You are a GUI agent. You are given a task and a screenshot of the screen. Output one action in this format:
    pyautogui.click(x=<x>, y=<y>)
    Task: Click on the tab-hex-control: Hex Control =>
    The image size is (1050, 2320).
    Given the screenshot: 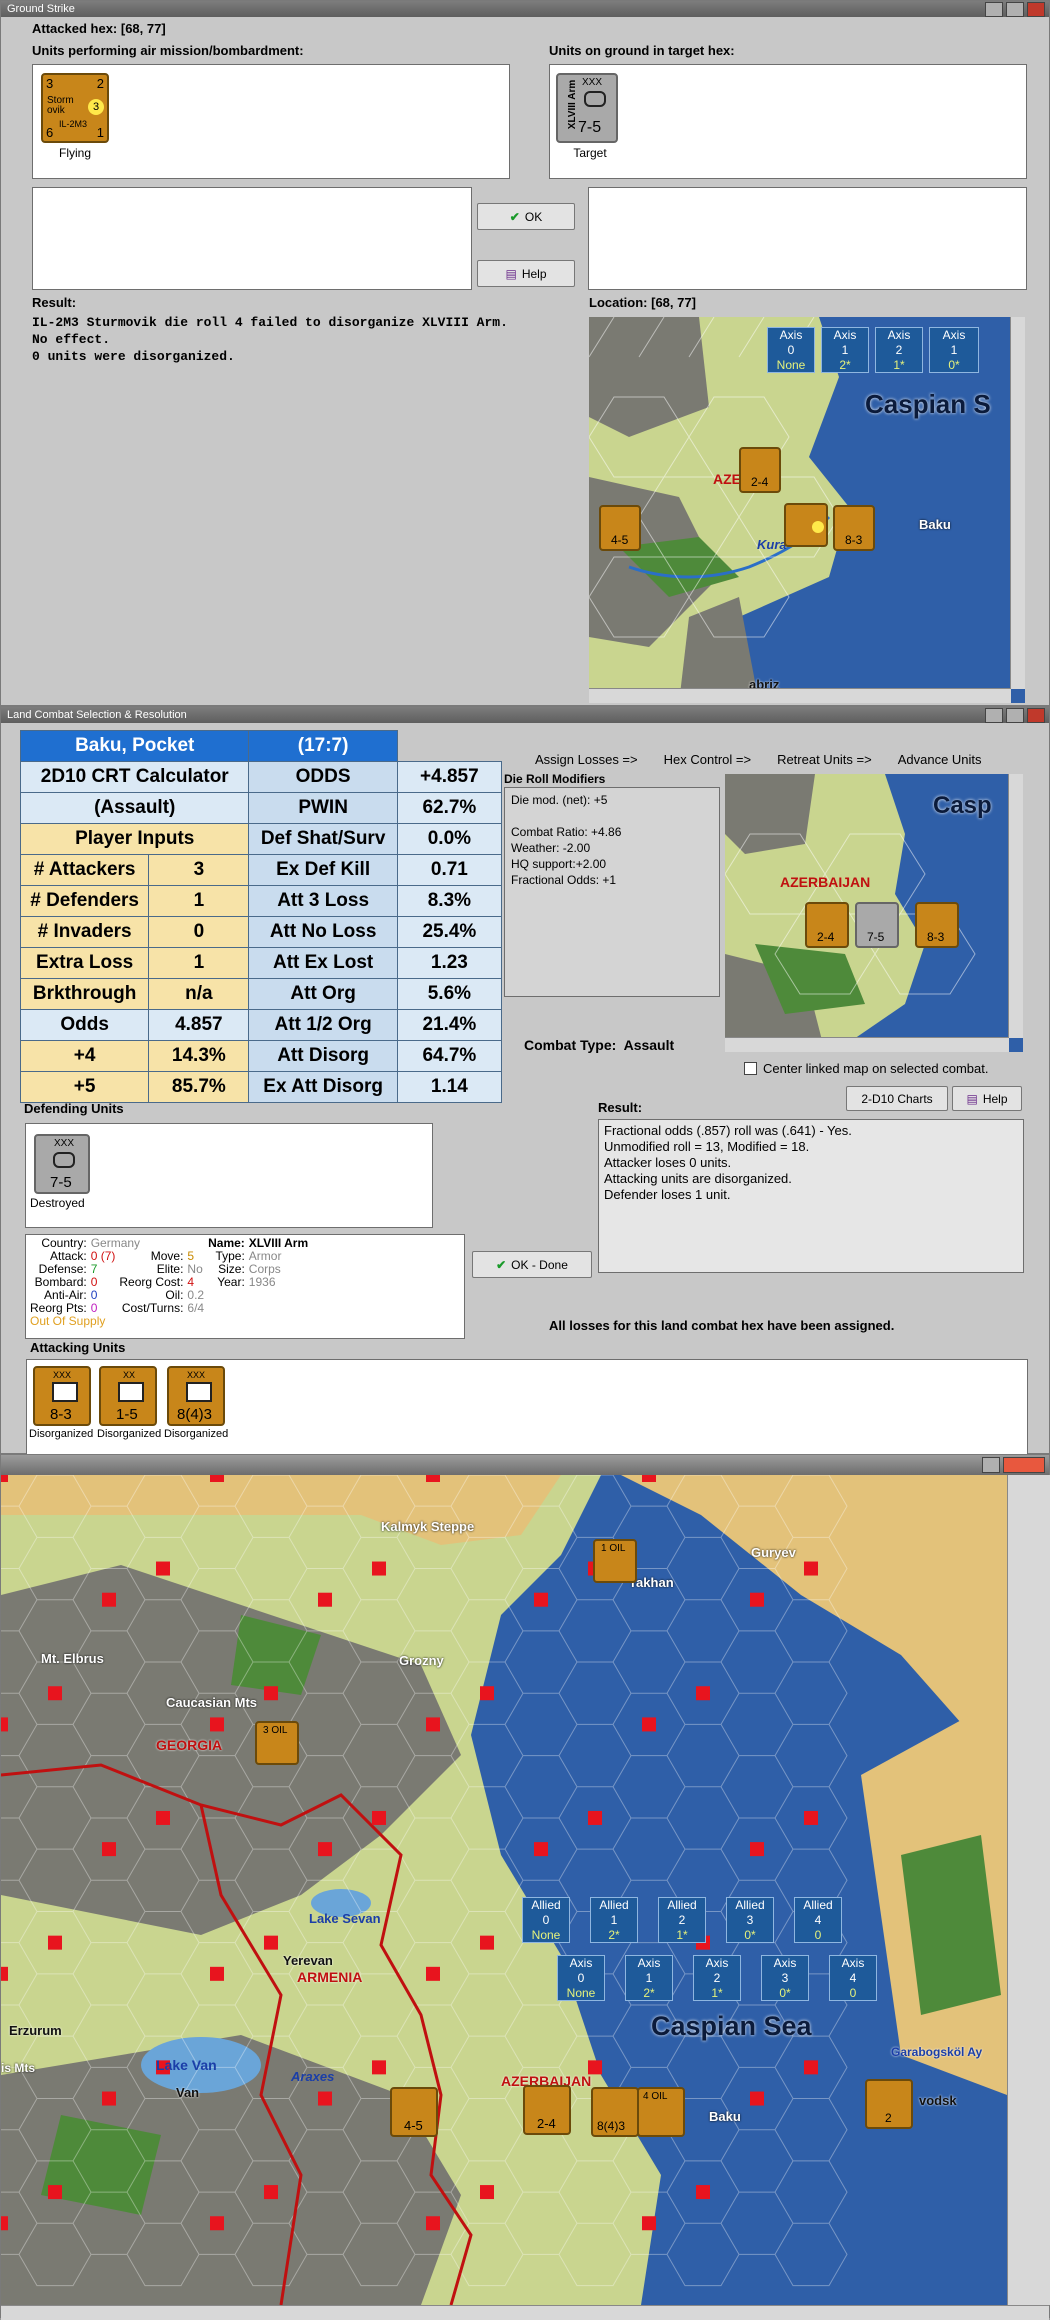 What is the action you would take?
    pyautogui.click(x=707, y=759)
    